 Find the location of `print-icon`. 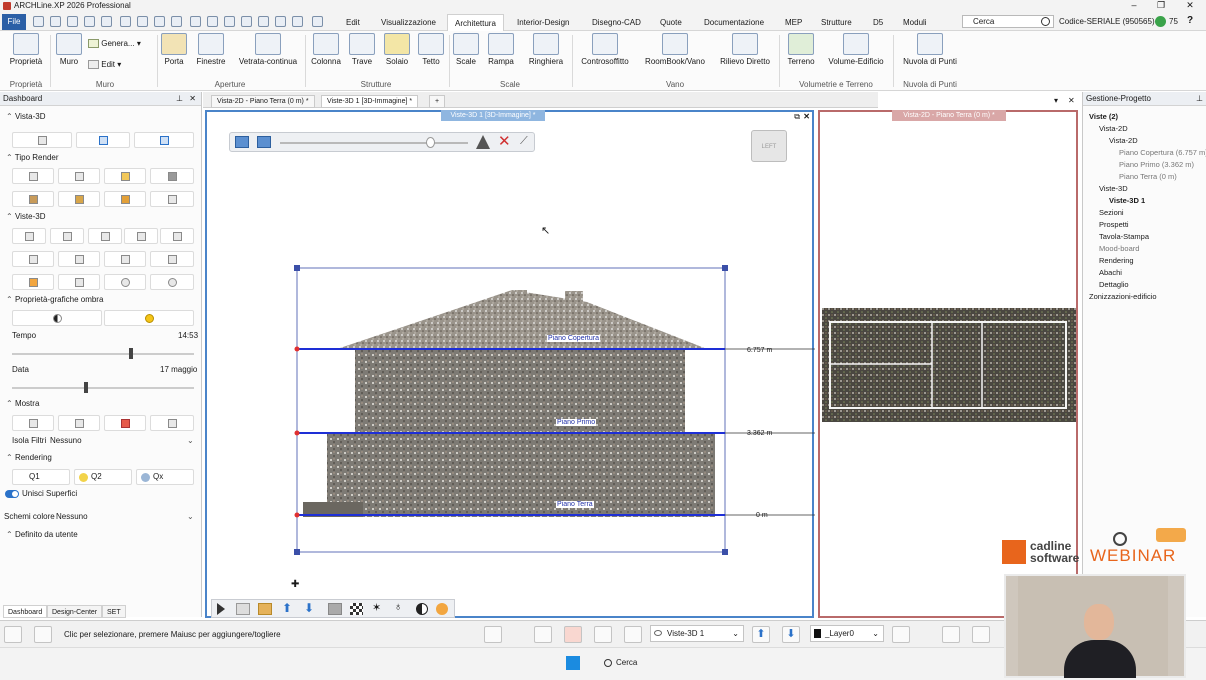

print-icon is located at coordinates (72, 21).